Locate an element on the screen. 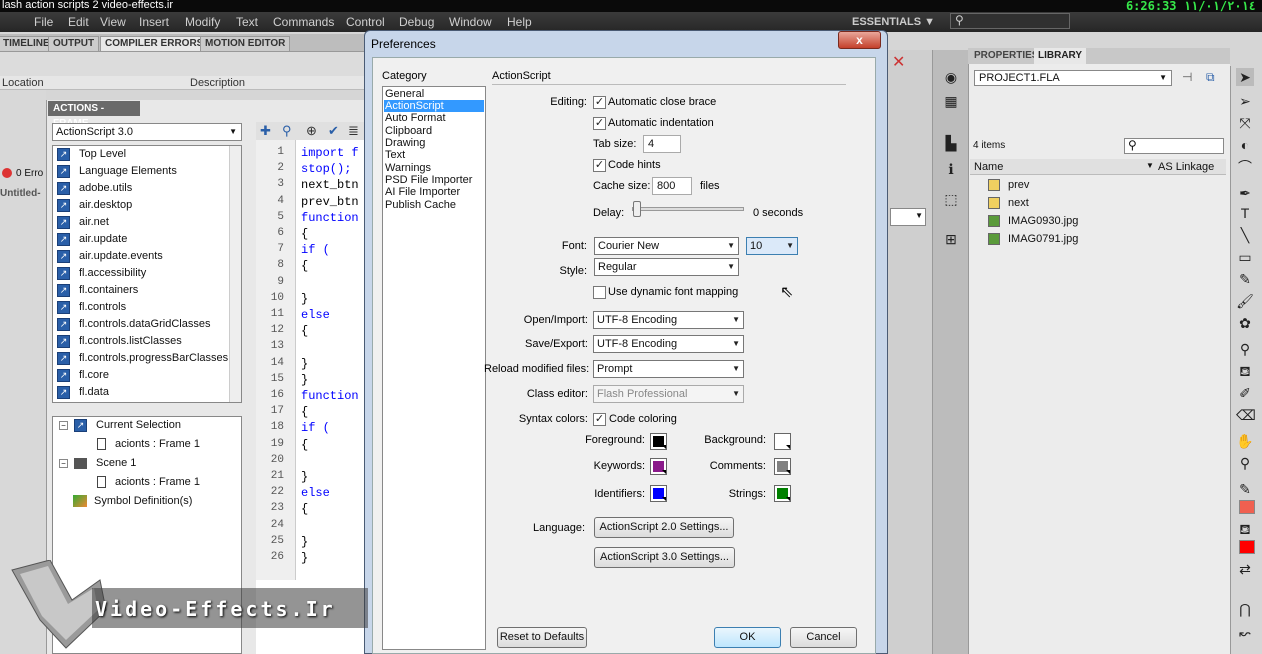 This screenshot has height=654, width=1262. dynamic-font-checkbox is located at coordinates (599, 292).